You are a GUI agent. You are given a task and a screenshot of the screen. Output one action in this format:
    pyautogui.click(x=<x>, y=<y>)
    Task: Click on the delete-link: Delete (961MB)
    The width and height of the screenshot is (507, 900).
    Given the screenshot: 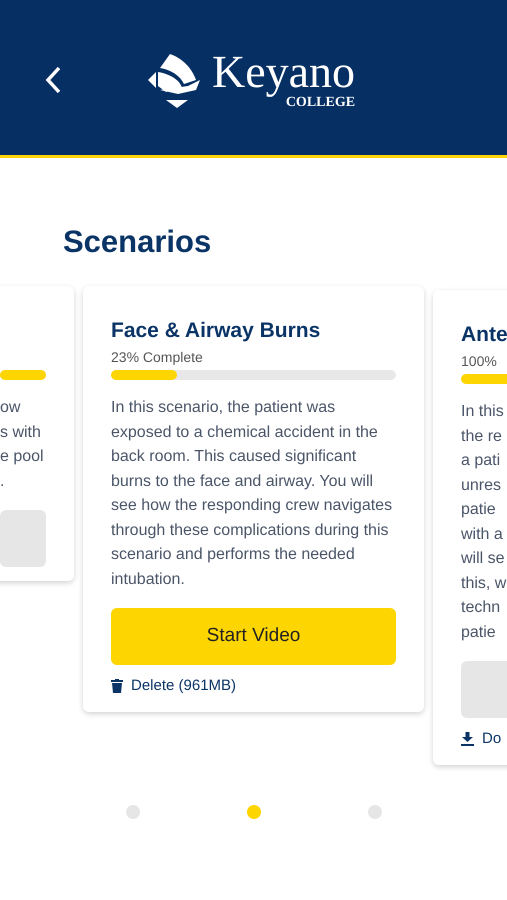 What is the action you would take?
    pyautogui.click(x=183, y=686)
    